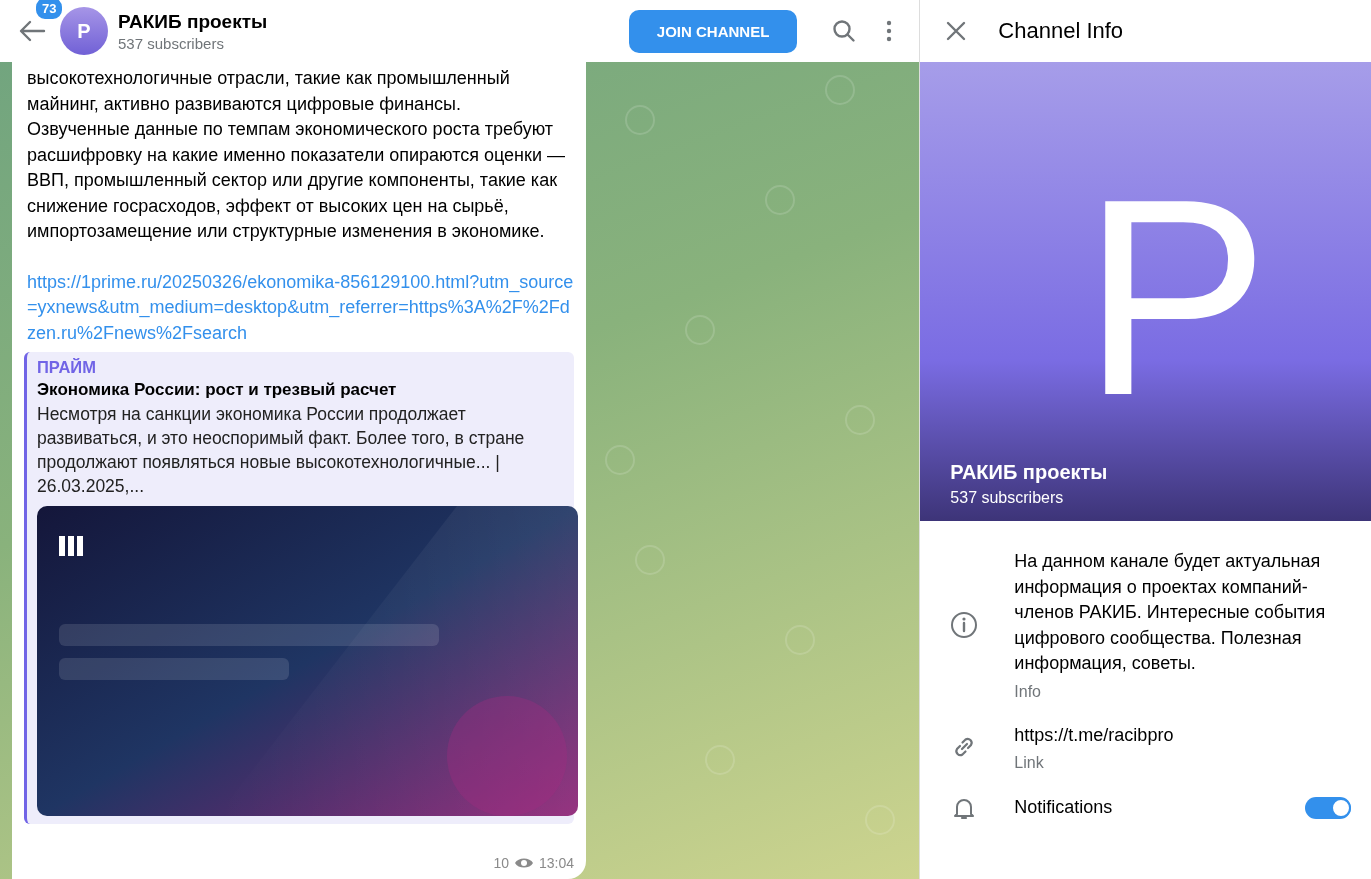  What do you see at coordinates (217, 390) in the screenshot?
I see `preview-title: Экономика России: рост и трезвый расчет` at bounding box center [217, 390].